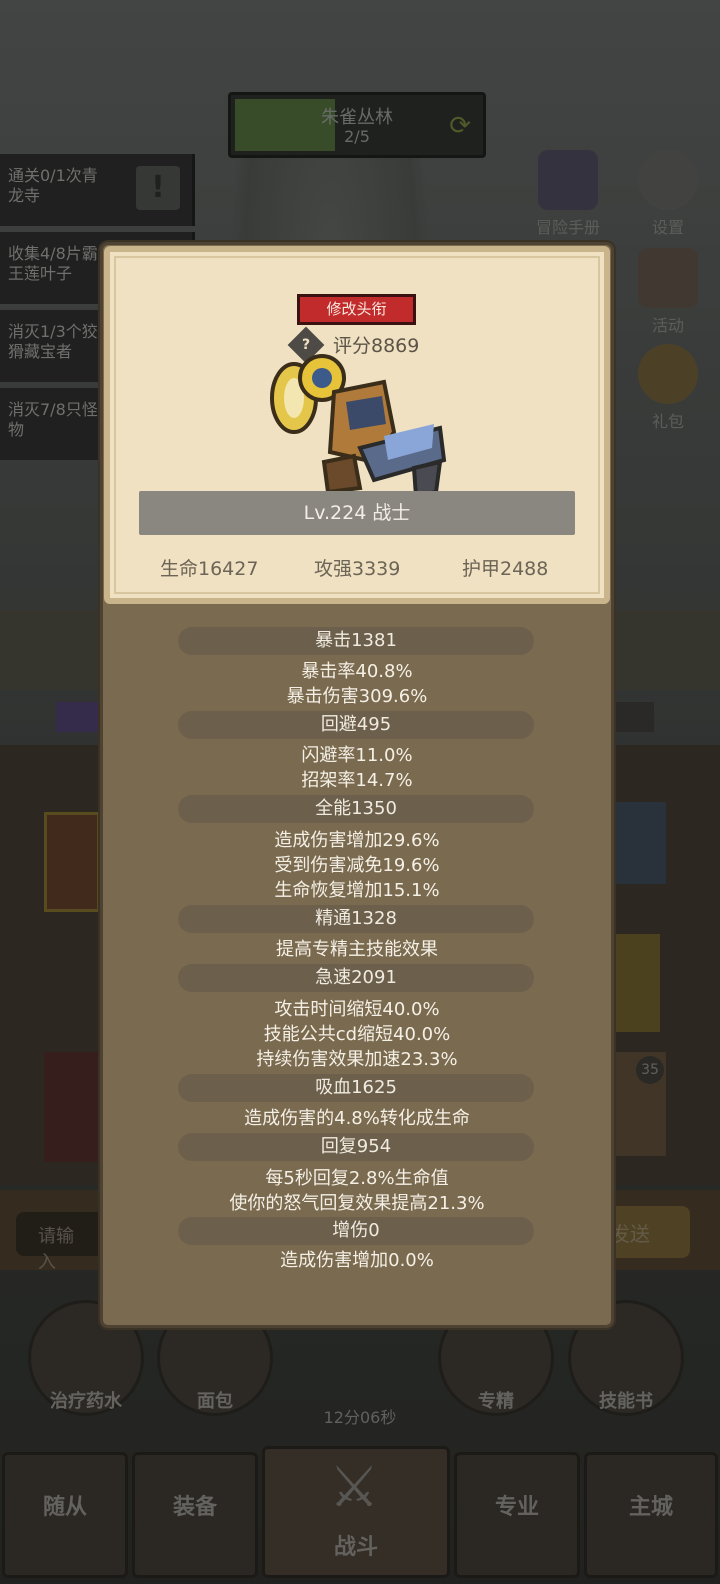  Describe the element at coordinates (357, 890) in the screenshot. I see `stat-line: 生命恢复增加15.1%` at that location.